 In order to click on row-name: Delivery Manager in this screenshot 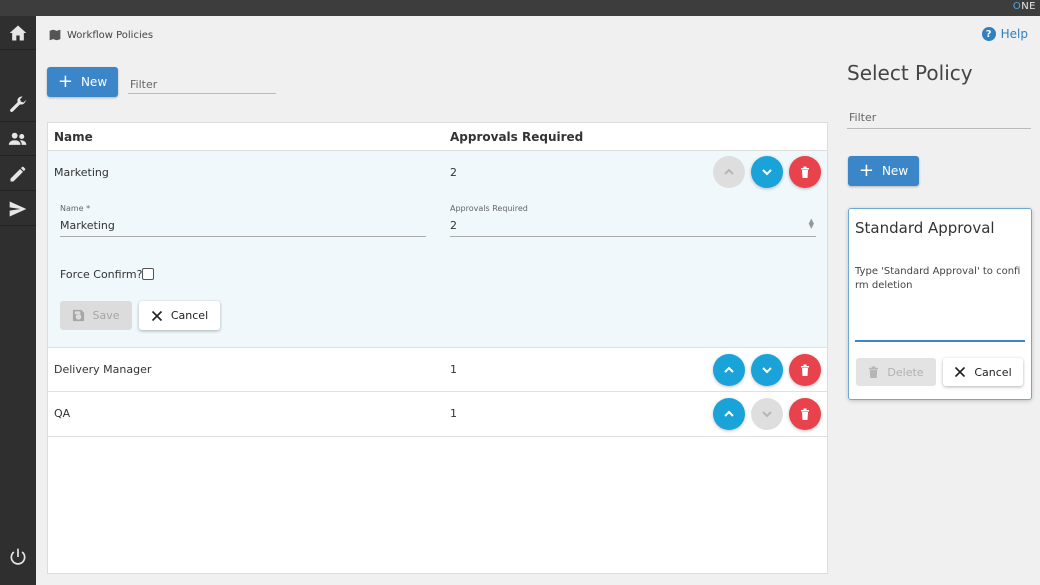, I will do `click(103, 369)`.